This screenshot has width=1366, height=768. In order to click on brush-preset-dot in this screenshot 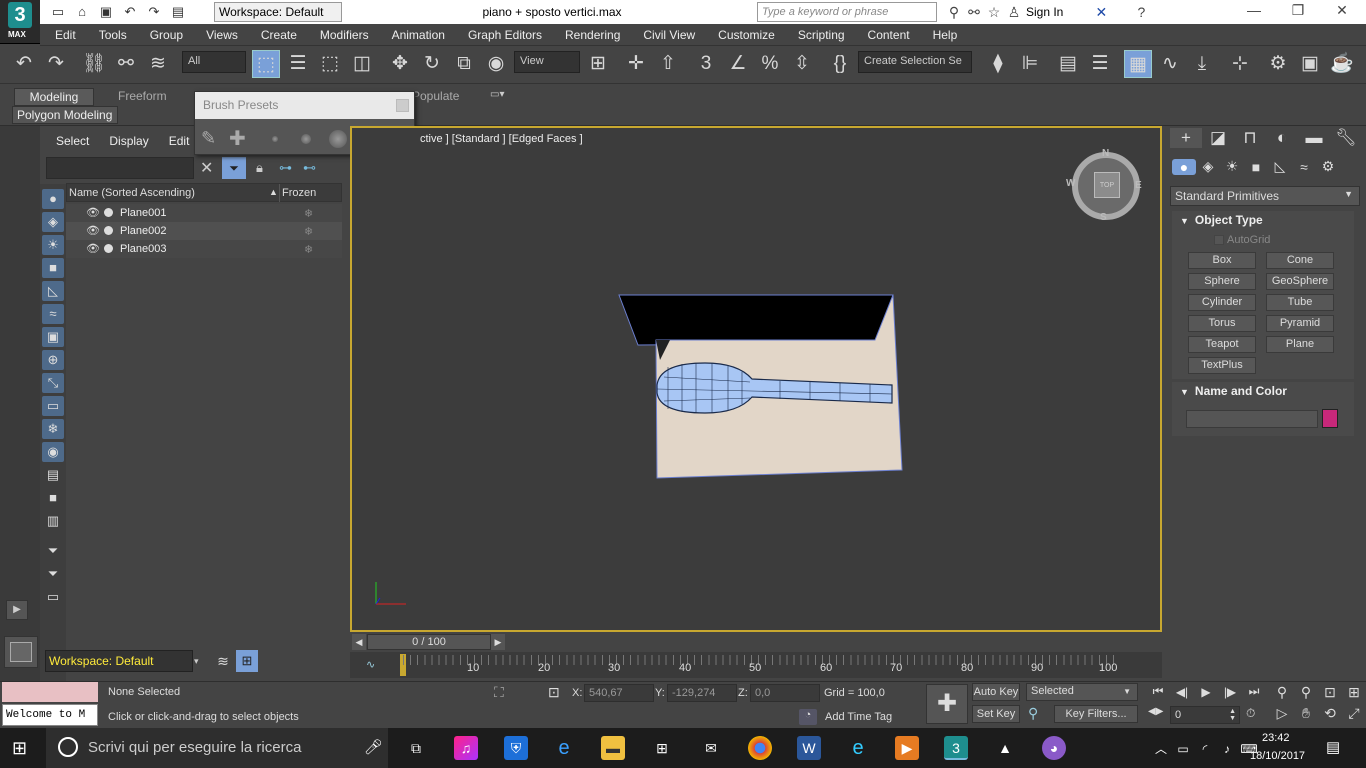, I will do `click(275, 139)`.